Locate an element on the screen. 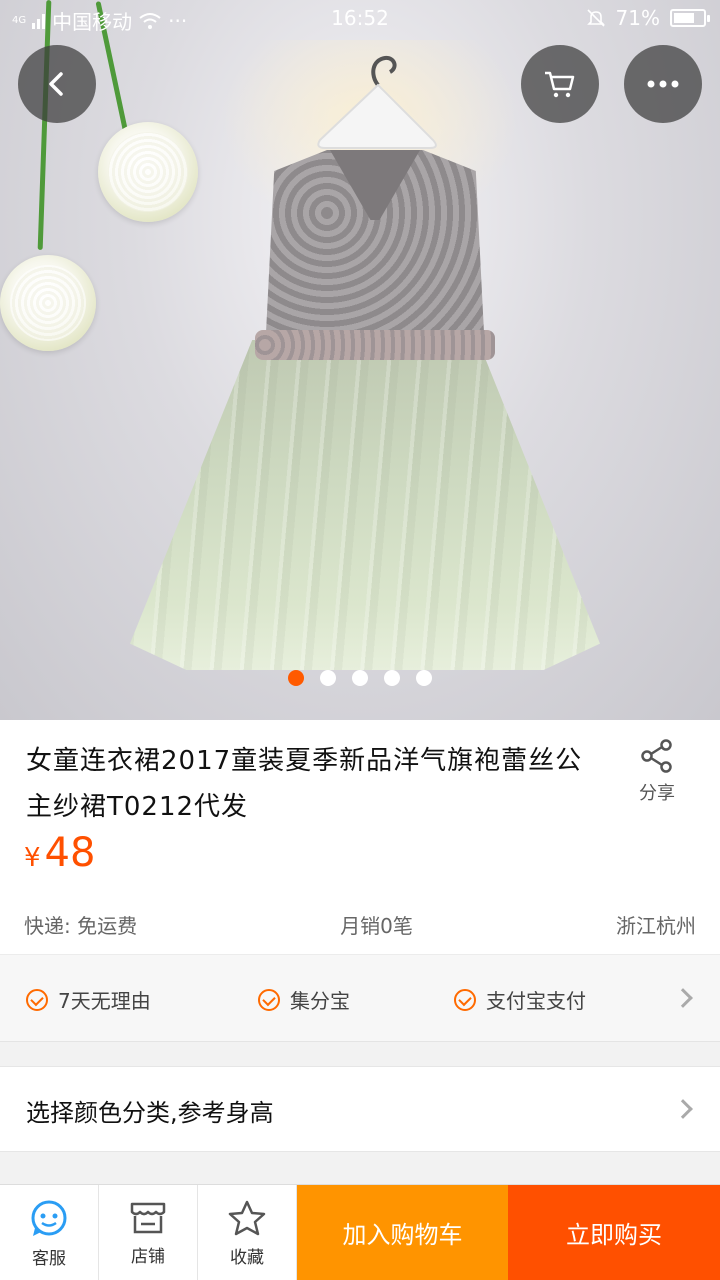 The height and width of the screenshot is (1280, 720). price: ¥48 is located at coordinates (59, 853).